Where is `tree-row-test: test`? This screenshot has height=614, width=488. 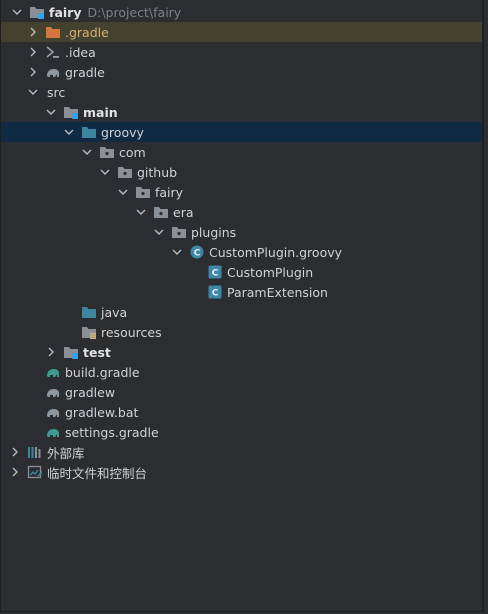
tree-row-test: test is located at coordinates (241, 352).